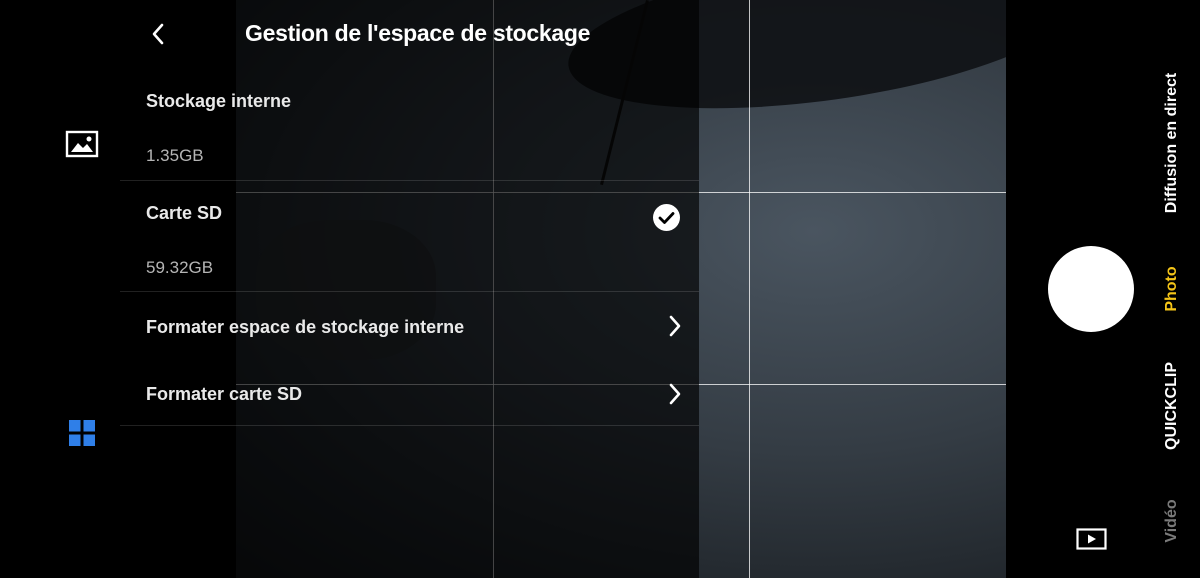 This screenshot has height=578, width=1200. I want to click on check-circle-icon, so click(666, 217).